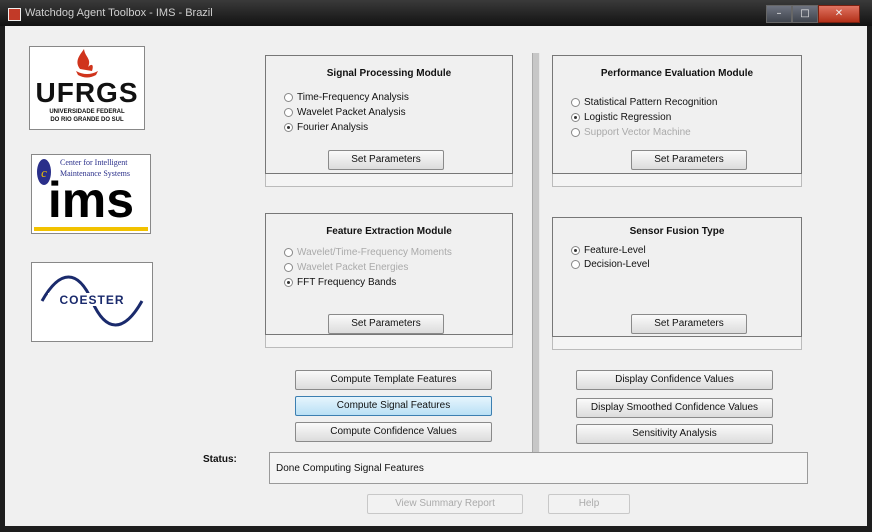  I want to click on display-confidence-values-button: Display Confidence Values, so click(674, 380).